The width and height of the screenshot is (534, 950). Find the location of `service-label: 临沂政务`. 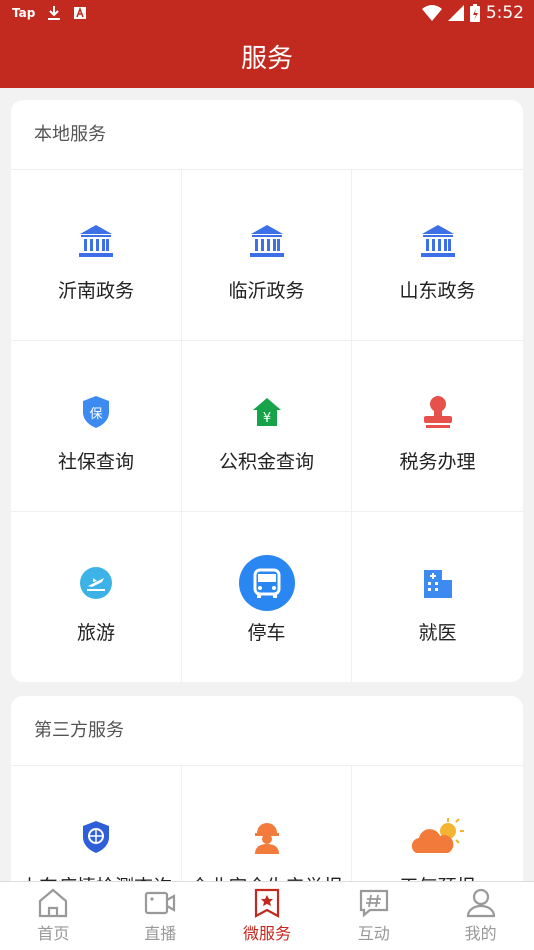

service-label: 临沂政务 is located at coordinates (266, 291).